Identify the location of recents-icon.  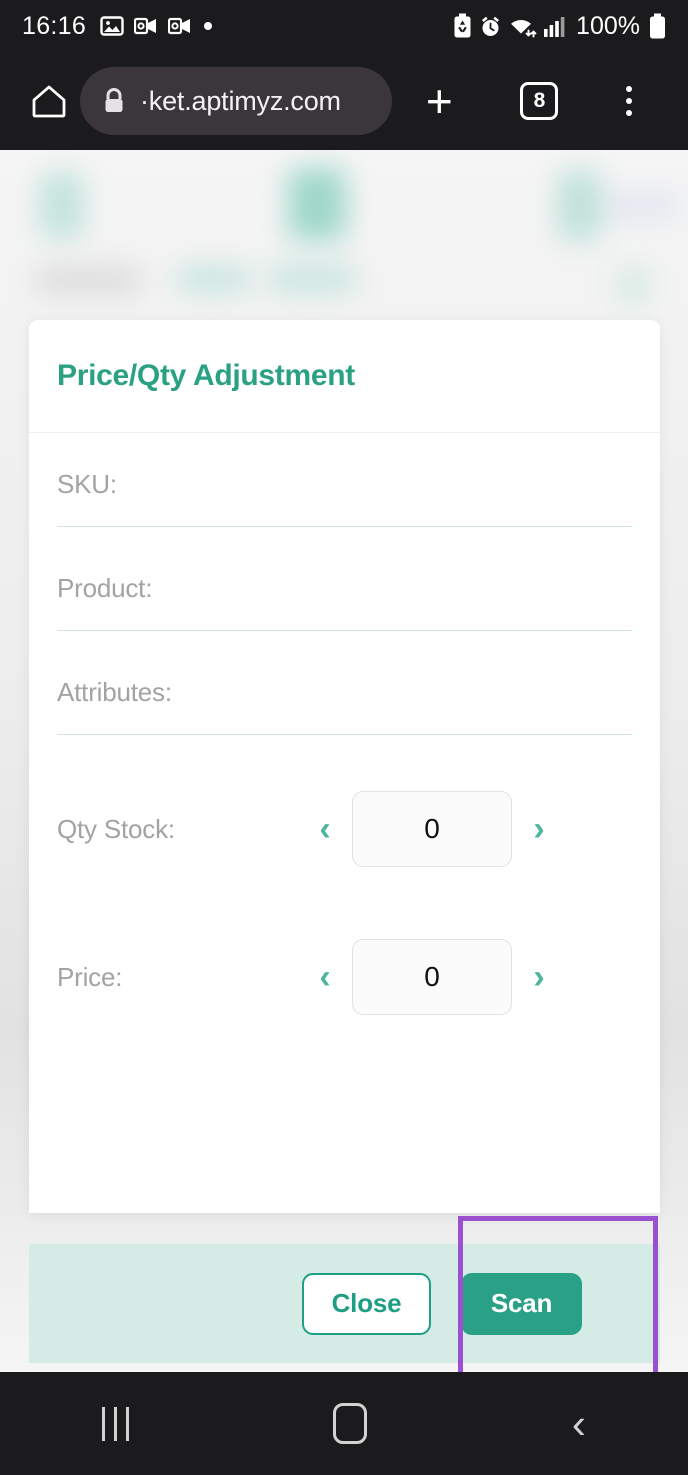
(116, 1423).